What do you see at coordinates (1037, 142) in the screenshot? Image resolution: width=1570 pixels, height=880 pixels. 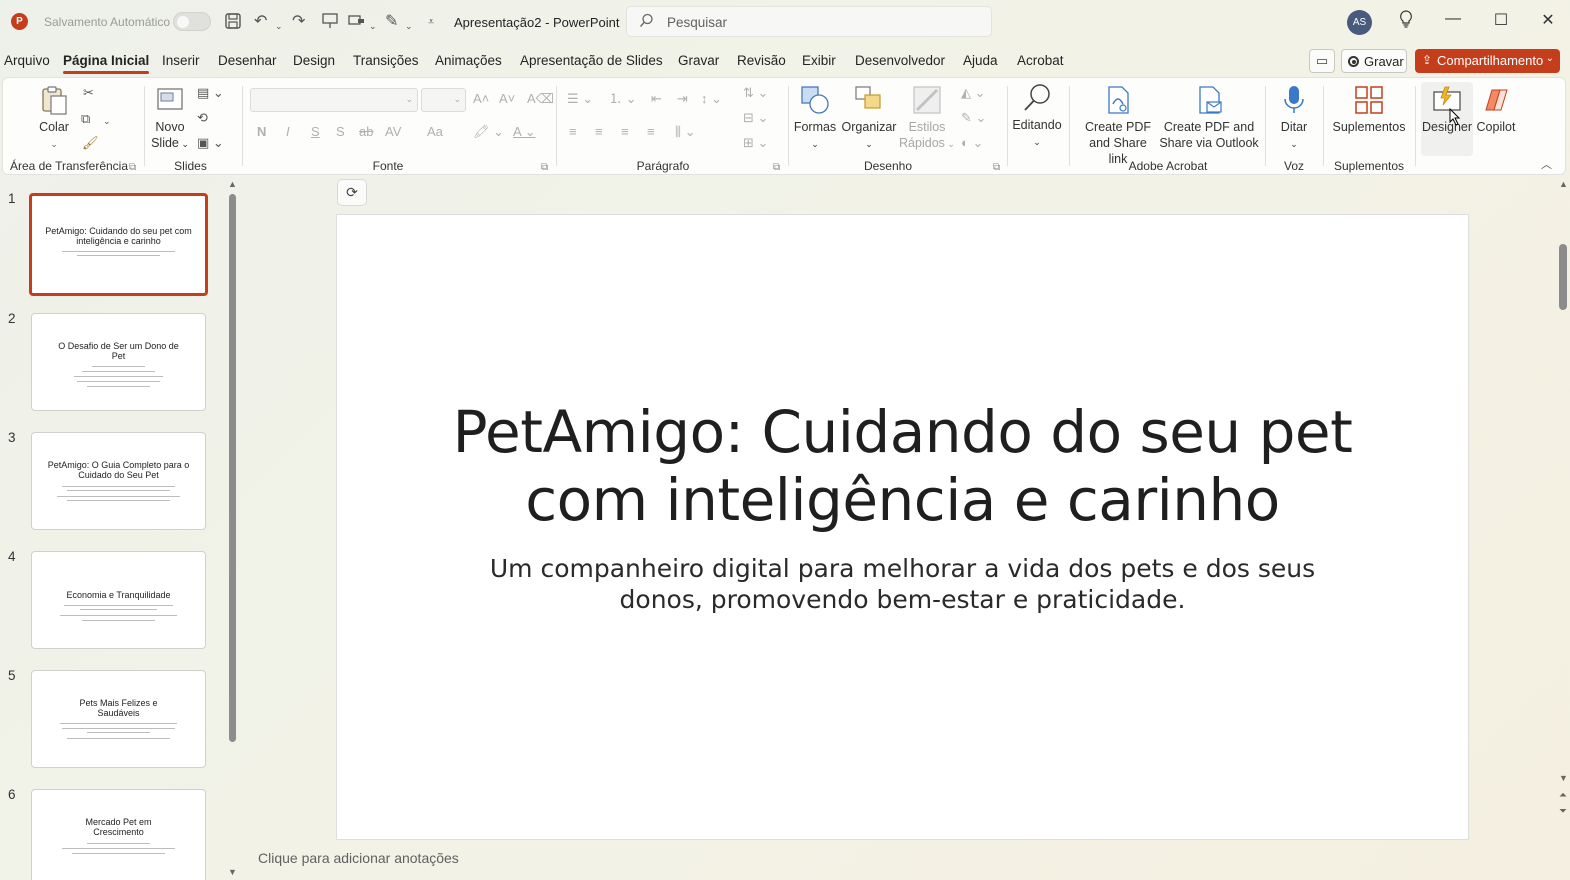 I see `editing-dropdown-icon: ⌄` at bounding box center [1037, 142].